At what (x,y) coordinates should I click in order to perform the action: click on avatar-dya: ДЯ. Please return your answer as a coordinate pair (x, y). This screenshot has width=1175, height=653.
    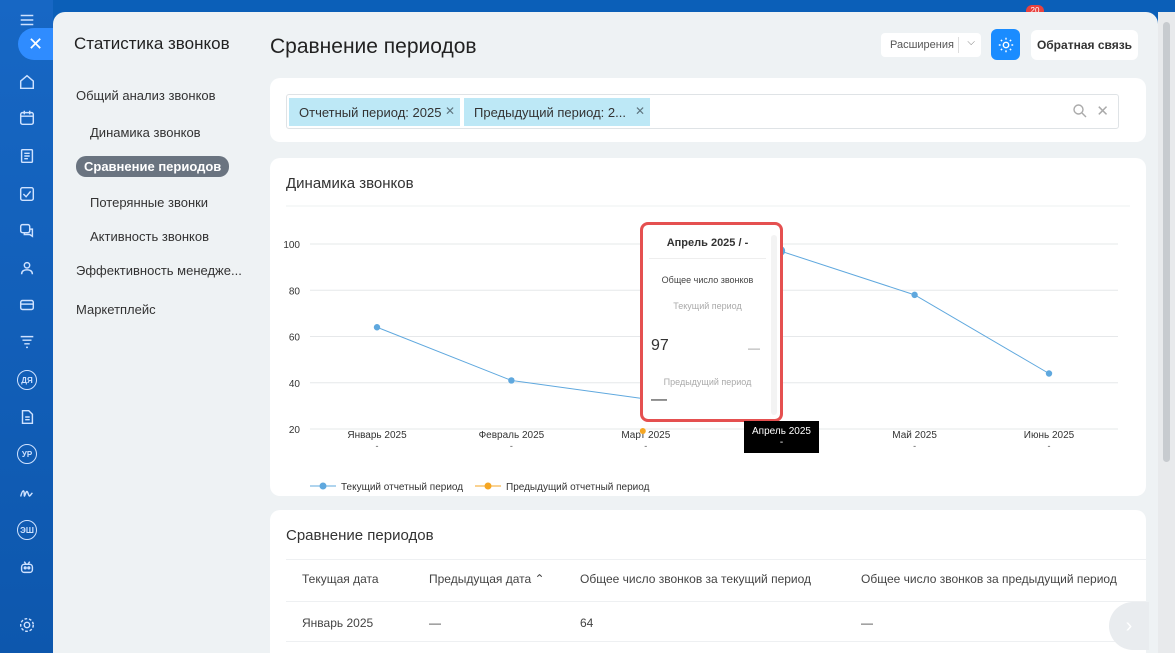
    Looking at the image, I should click on (27, 380).